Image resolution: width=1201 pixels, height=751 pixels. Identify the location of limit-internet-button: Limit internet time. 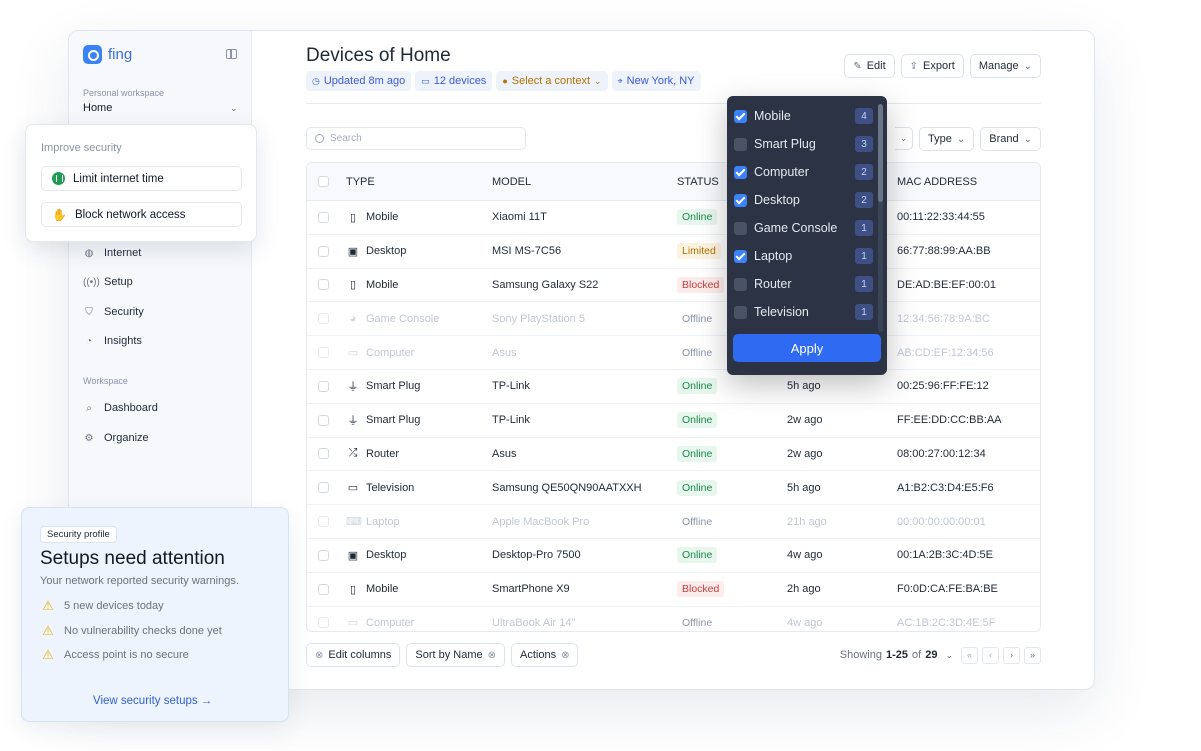
(141, 178).